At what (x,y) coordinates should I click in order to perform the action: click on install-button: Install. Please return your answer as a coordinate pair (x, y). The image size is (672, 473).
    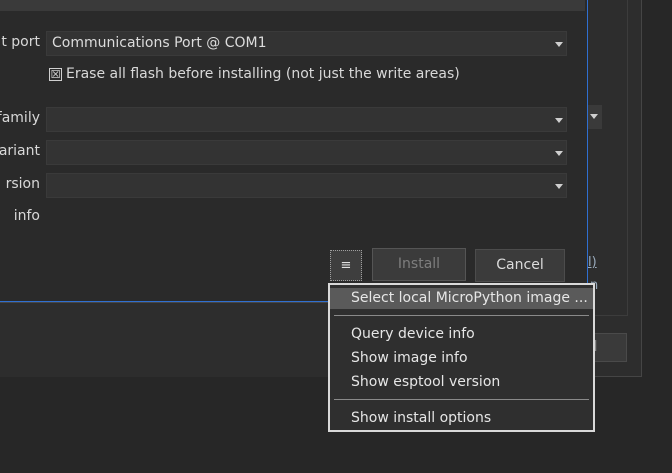
    Looking at the image, I should click on (419, 264).